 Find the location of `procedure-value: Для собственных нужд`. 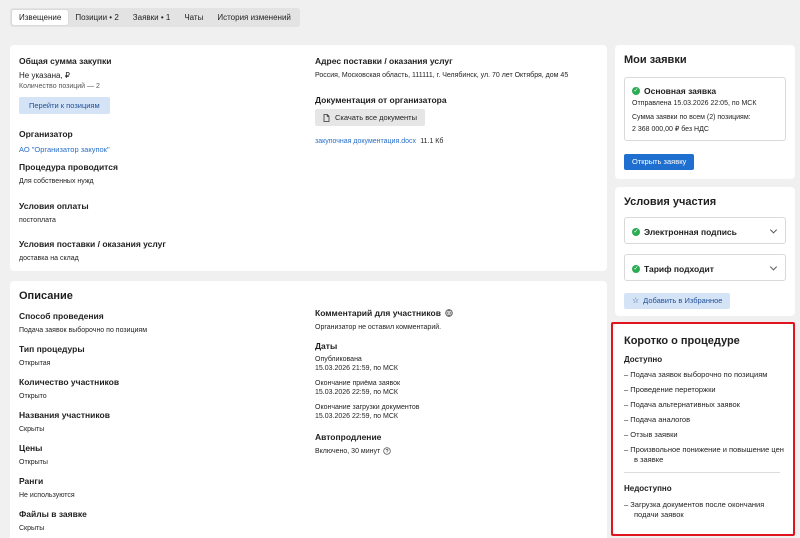

procedure-value: Для собственных нужд is located at coordinates (56, 181).